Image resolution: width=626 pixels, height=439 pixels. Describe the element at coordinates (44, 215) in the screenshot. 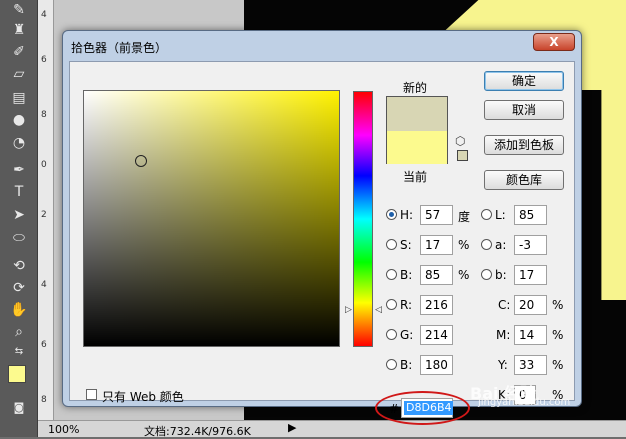

I see `ruler-label: 2` at that location.